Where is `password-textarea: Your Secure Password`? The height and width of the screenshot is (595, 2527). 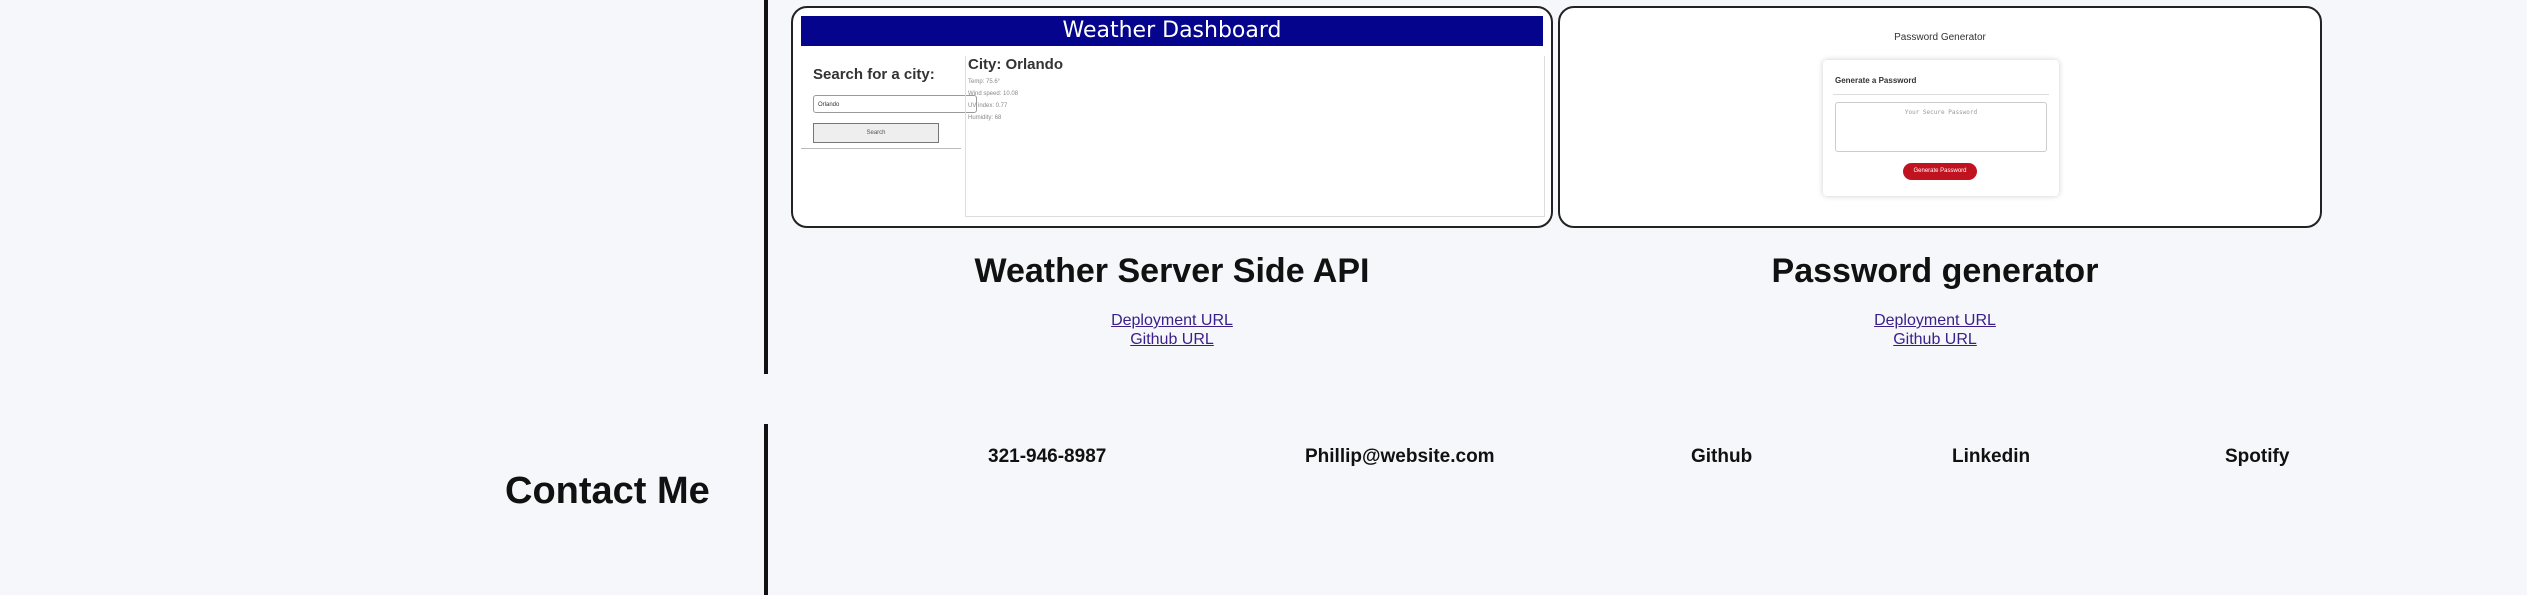 password-textarea: Your Secure Password is located at coordinates (1941, 127).